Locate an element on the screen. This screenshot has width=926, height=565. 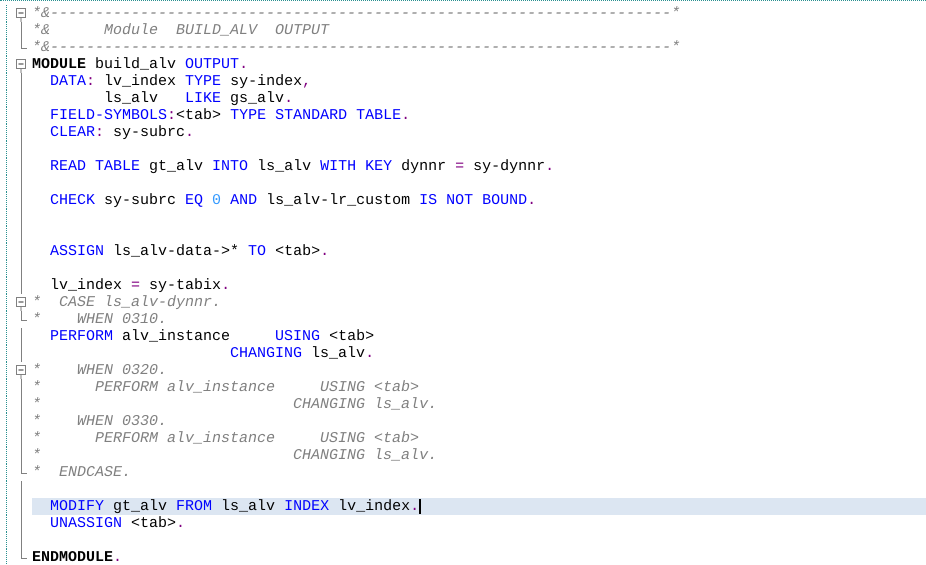
code-line: * WHEN 0330. is located at coordinates (100, 421).